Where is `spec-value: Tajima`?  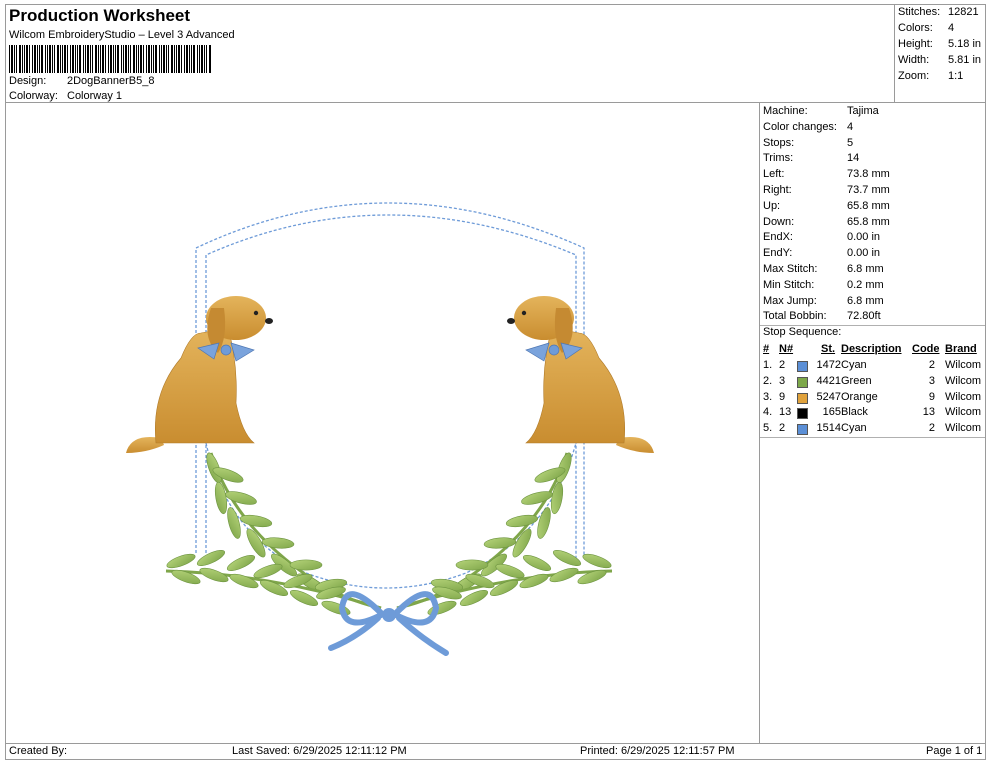 spec-value: Tajima is located at coordinates (863, 111).